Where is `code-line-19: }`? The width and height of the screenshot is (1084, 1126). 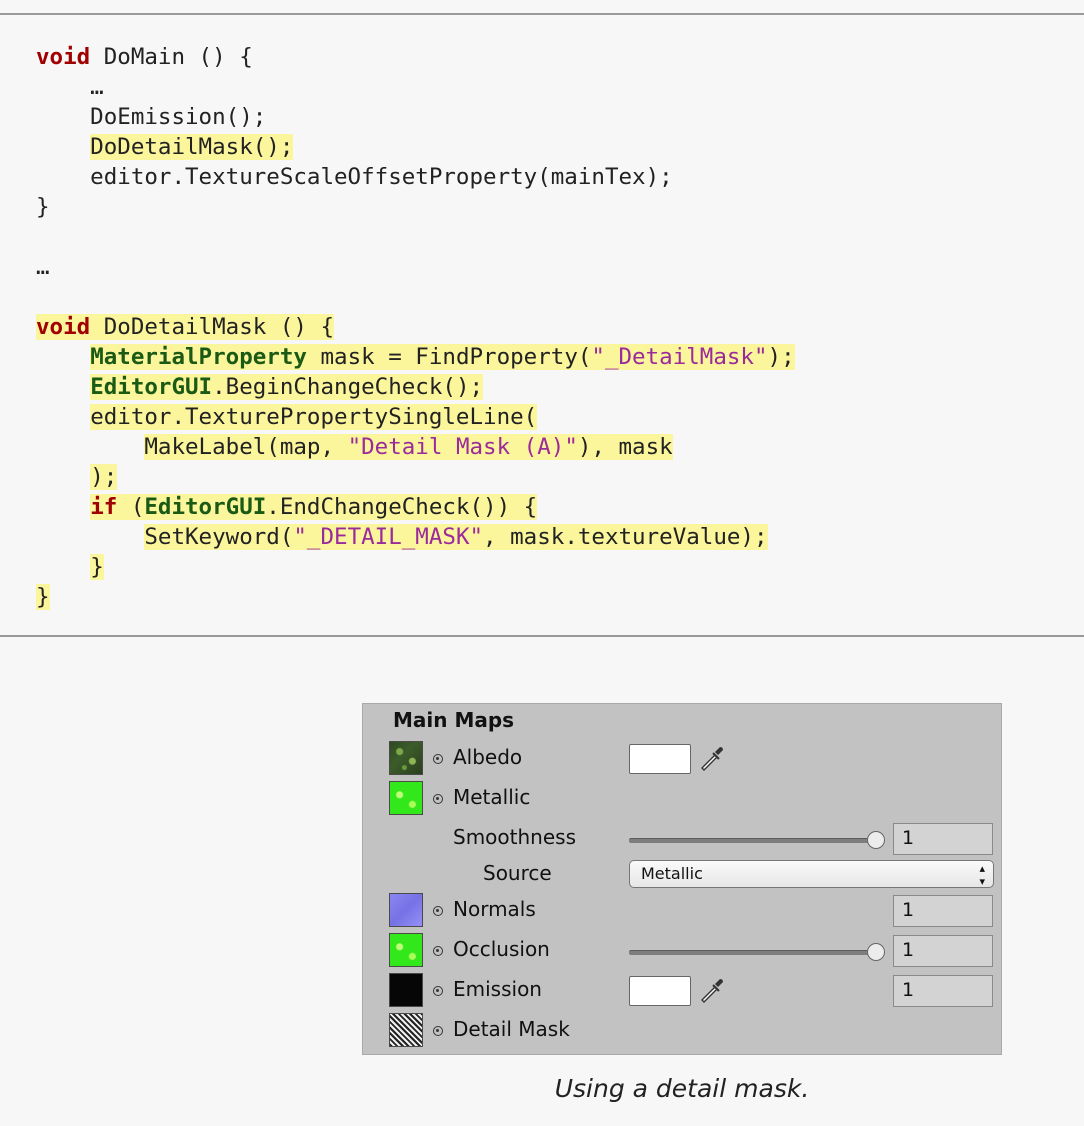
code-line-19: } is located at coordinates (43, 597).